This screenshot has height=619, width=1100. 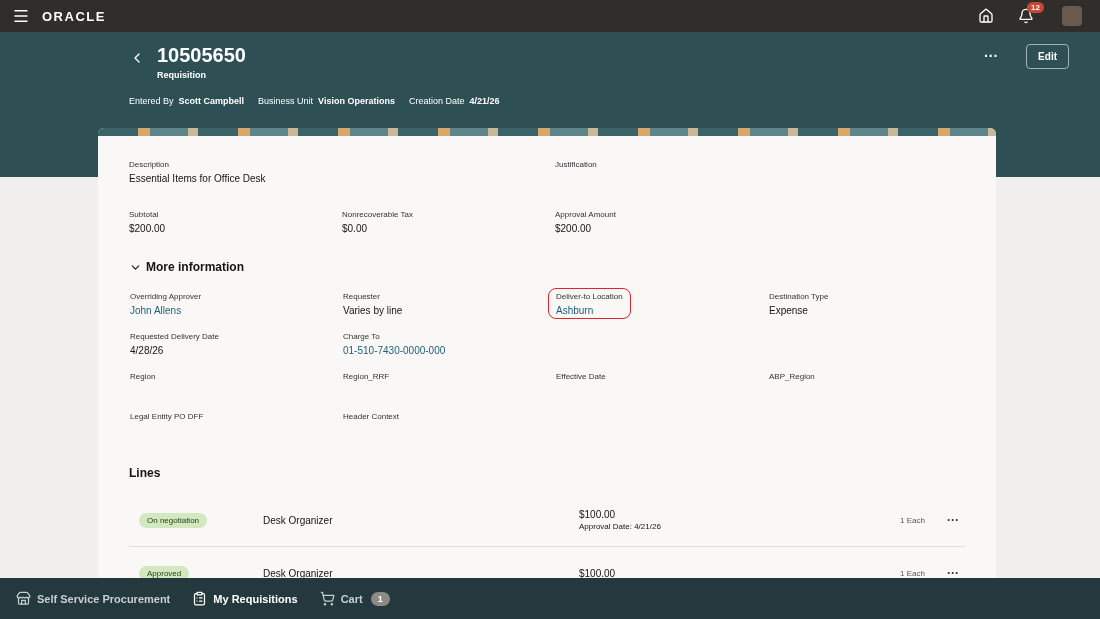 What do you see at coordinates (366, 376) in the screenshot?
I see `field-label: Region_RRF` at bounding box center [366, 376].